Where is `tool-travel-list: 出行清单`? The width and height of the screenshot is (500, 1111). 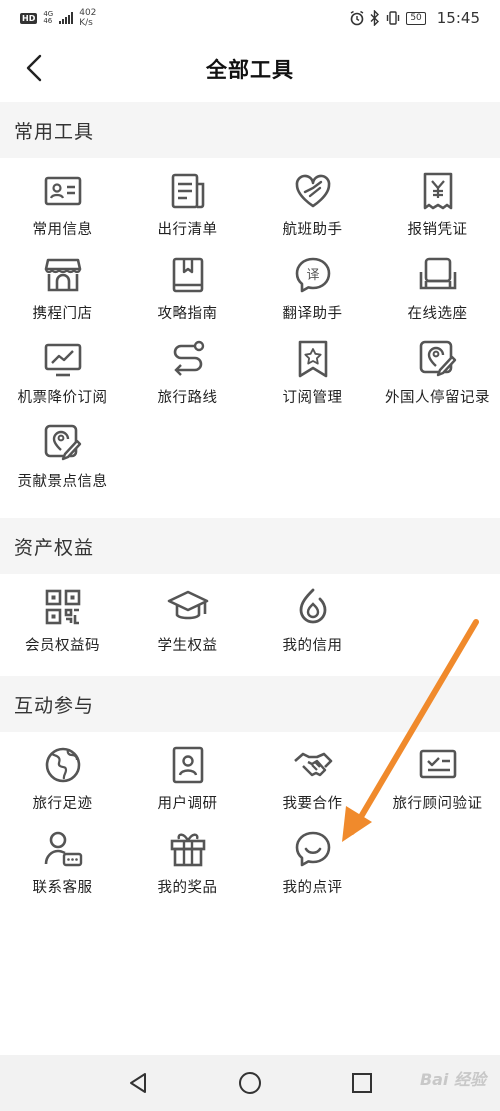
tool-travel-list: 出行清单 is located at coordinates (187, 200).